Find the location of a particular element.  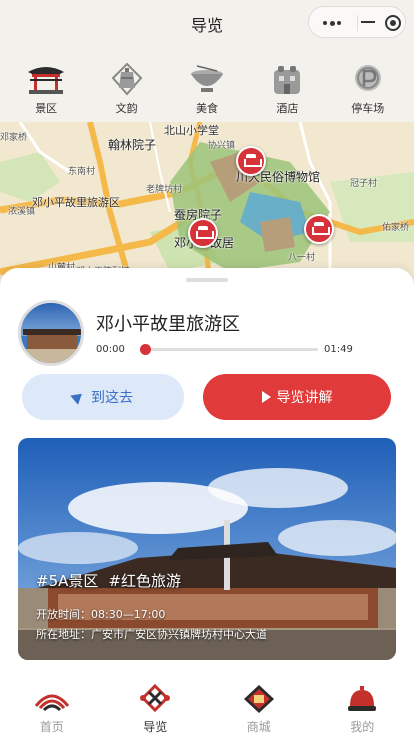

drag-handle is located at coordinates (207, 280).